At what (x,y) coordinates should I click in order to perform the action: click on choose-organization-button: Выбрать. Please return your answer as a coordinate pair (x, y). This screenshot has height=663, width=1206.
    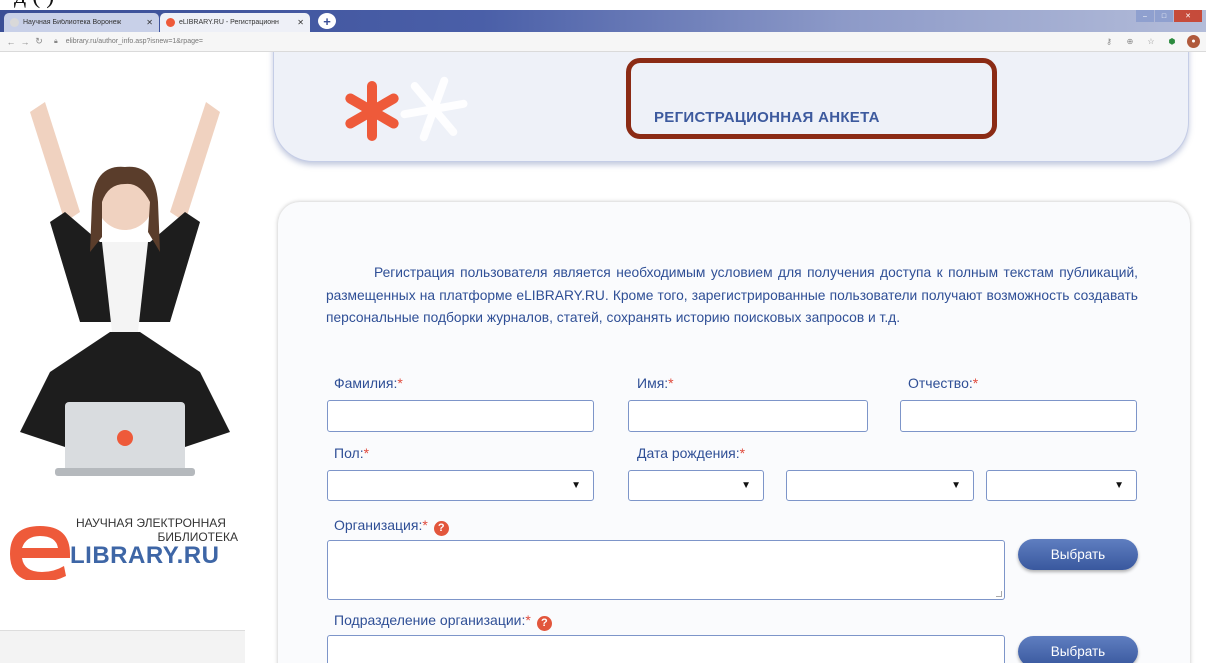
    Looking at the image, I should click on (1078, 554).